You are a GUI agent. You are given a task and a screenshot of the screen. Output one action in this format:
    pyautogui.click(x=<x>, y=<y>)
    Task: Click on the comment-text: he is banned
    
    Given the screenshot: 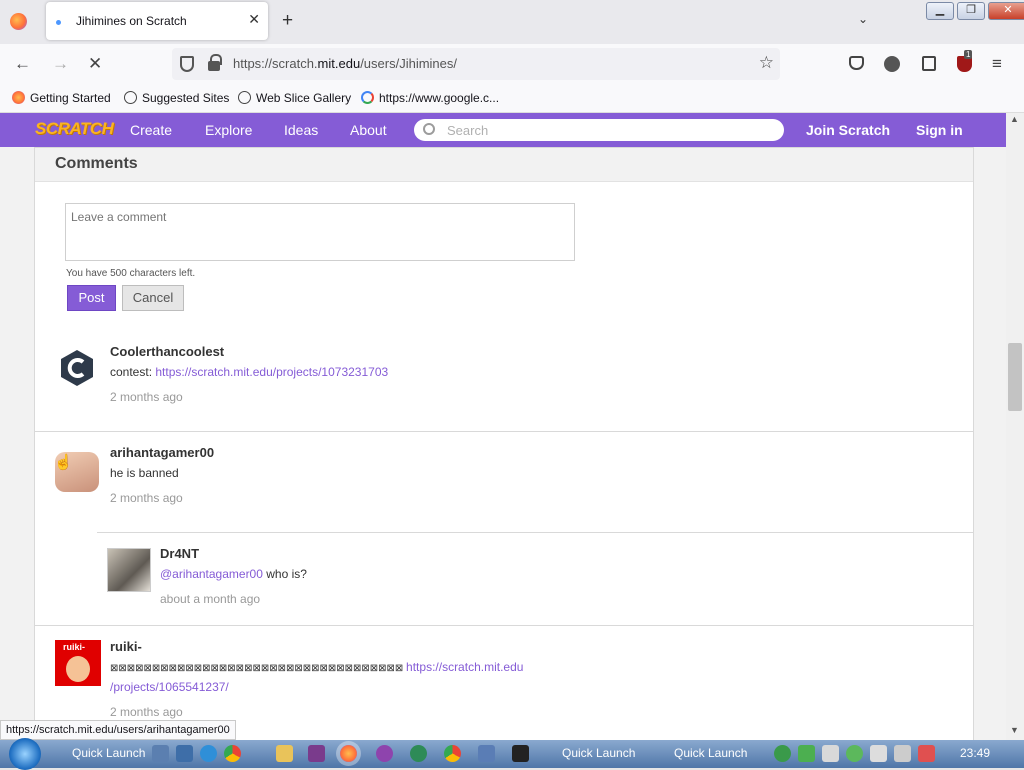 What is the action you would take?
    pyautogui.click(x=144, y=473)
    